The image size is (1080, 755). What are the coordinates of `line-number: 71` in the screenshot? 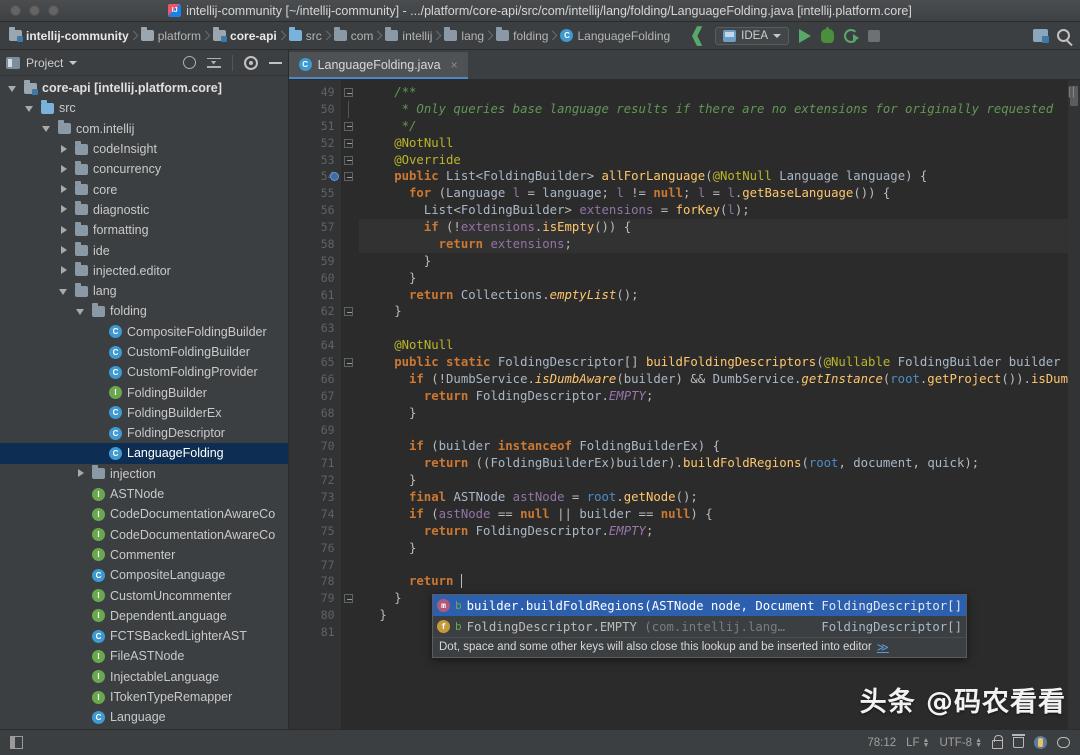 It's located at (315, 463).